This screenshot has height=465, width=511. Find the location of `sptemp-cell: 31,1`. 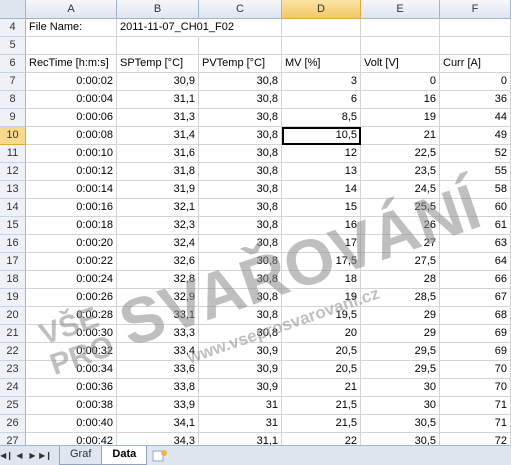

sptemp-cell: 31,1 is located at coordinates (158, 100).